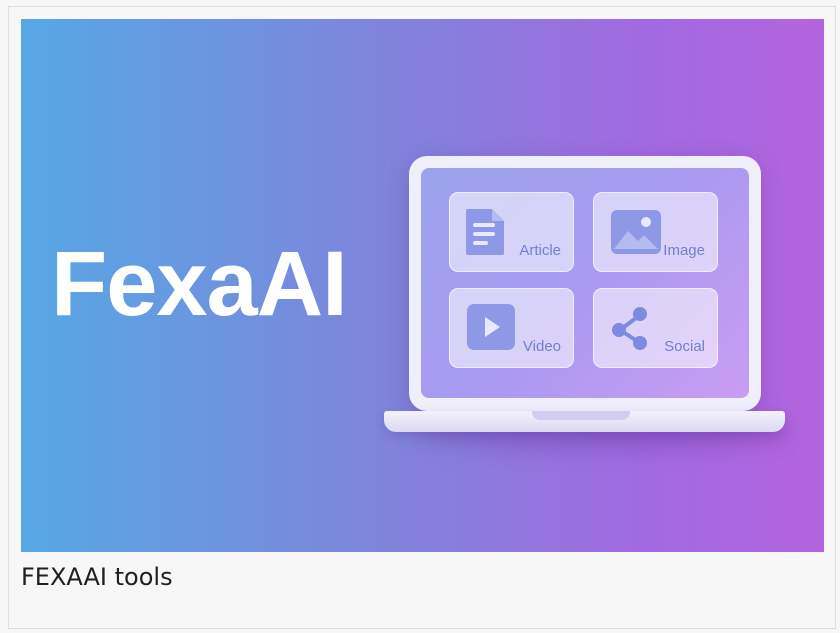 Image resolution: width=840 pixels, height=633 pixels. I want to click on laptop-base, so click(584, 421).